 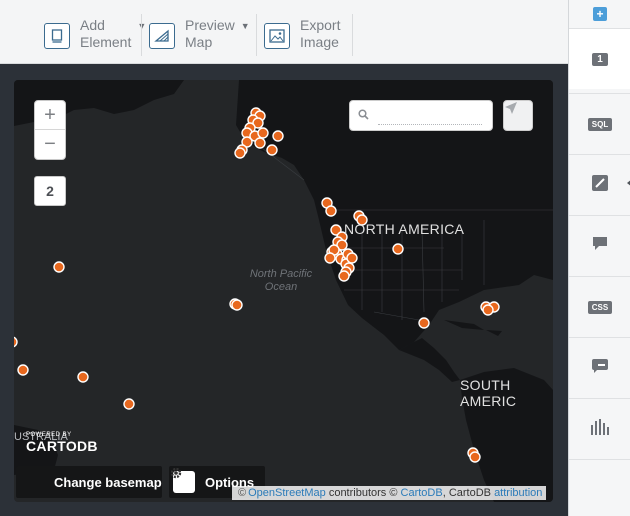 What do you see at coordinates (162, 36) in the screenshot?
I see `preview-icon` at bounding box center [162, 36].